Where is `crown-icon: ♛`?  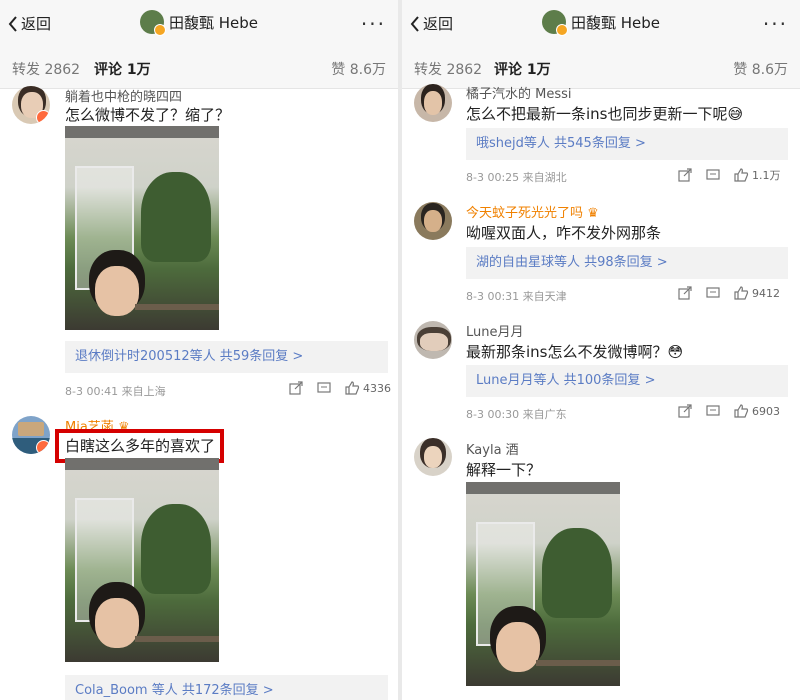
crown-icon: ♛ is located at coordinates (593, 213).